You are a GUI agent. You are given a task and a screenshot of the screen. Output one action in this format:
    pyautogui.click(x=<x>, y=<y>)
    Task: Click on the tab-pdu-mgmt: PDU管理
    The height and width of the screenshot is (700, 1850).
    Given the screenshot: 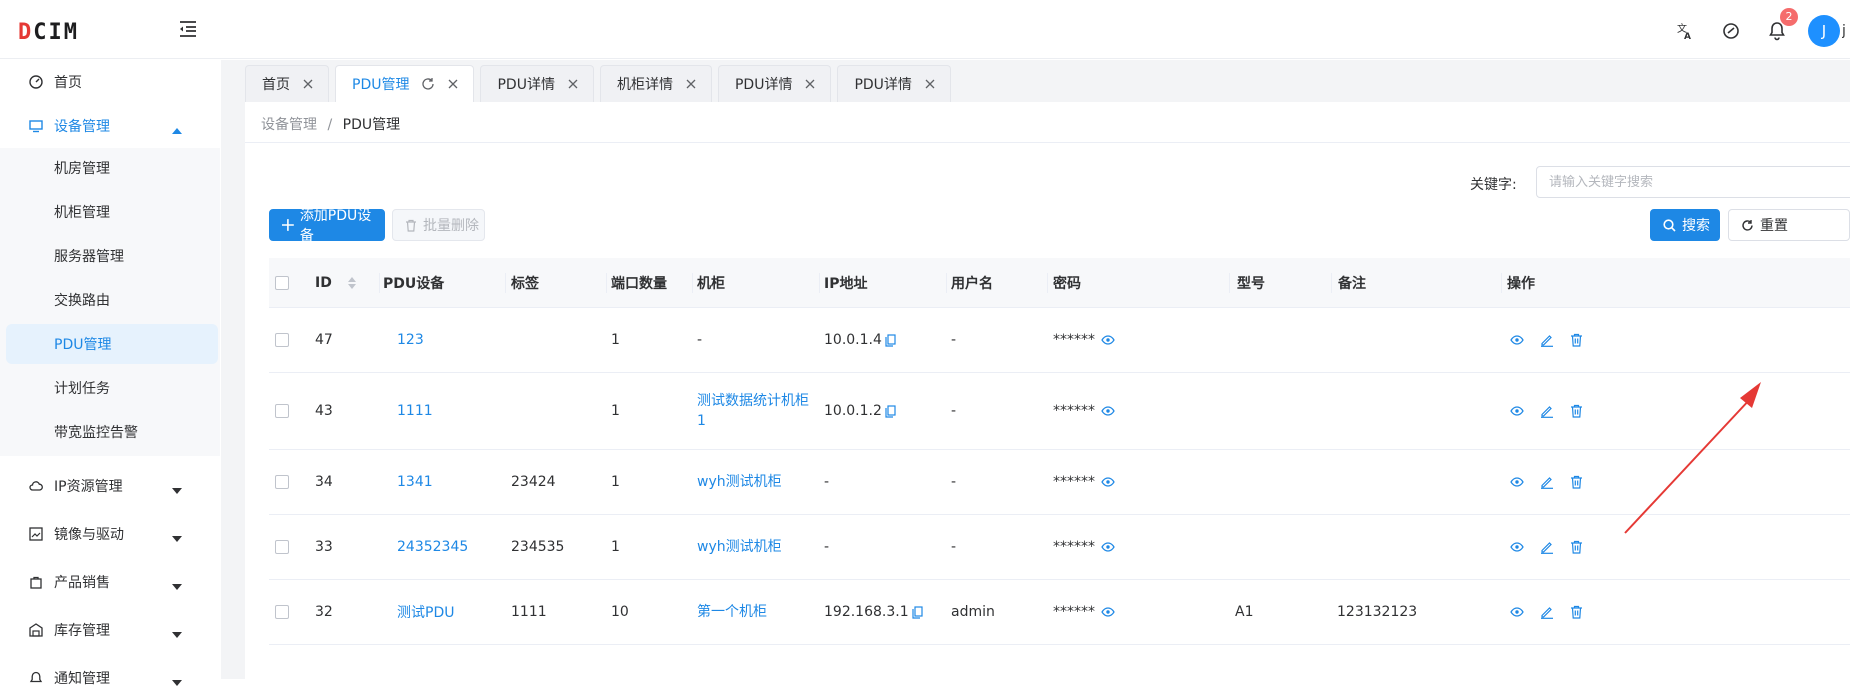 What is the action you would take?
    pyautogui.click(x=405, y=83)
    